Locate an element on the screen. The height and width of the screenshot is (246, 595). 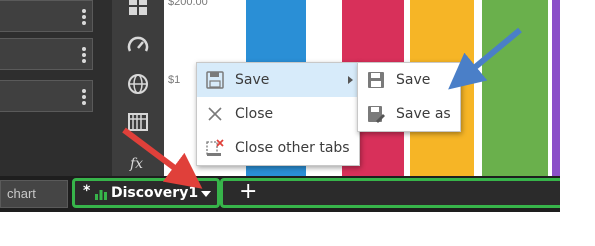
search-tab-label: chart is located at coordinates (21, 193).